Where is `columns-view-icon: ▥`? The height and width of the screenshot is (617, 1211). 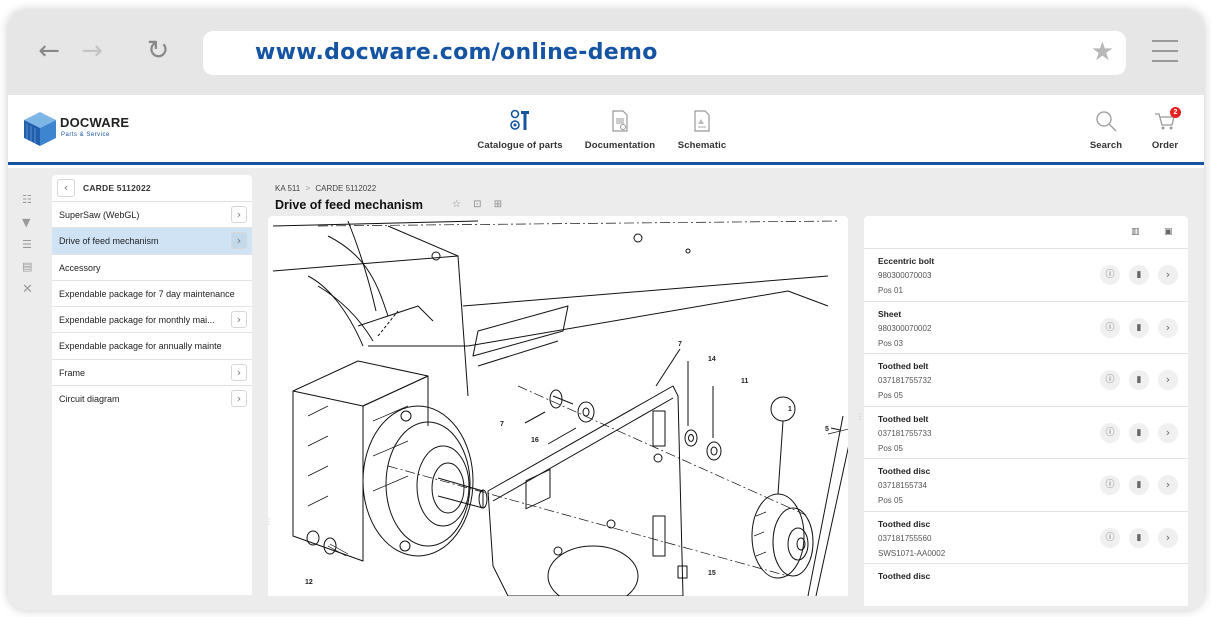
columns-view-icon: ▥ is located at coordinates (1135, 232).